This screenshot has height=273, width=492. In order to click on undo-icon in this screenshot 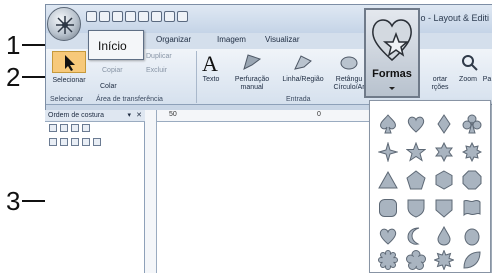, I will do `click(156, 16)`.